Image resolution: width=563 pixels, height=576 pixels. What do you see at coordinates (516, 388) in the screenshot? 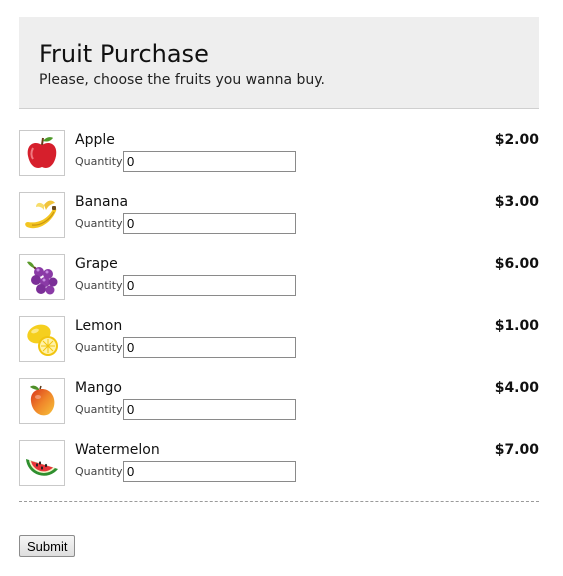
I see `fruit-price: $4.00` at bounding box center [516, 388].